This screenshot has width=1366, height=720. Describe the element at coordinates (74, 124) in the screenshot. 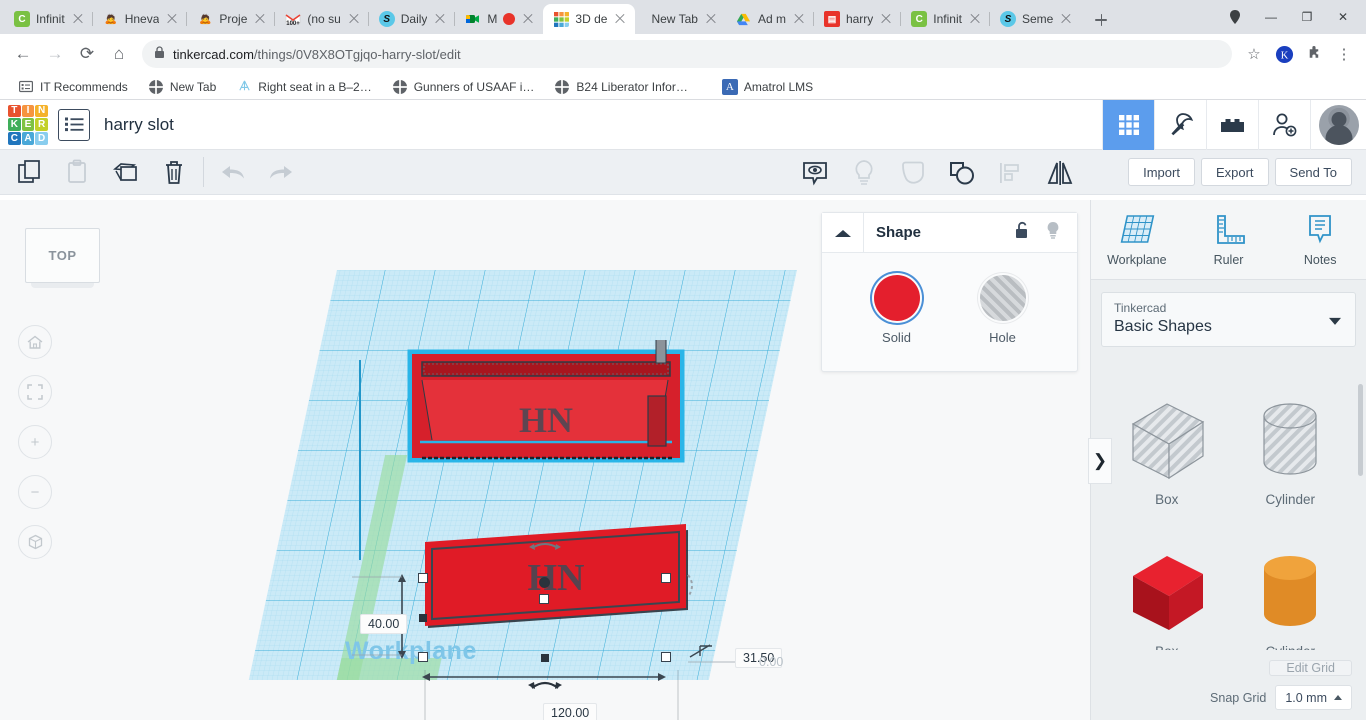

I see `project-list-icon` at that location.